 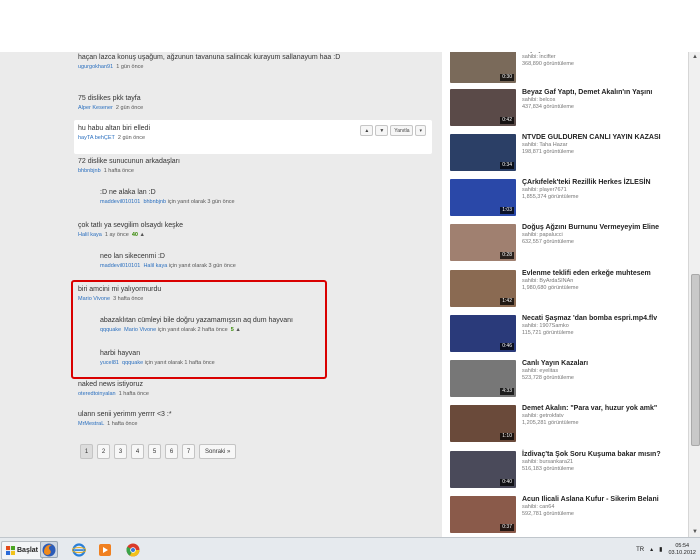 I want to click on video-thumbnail: 1:42, so click(x=483, y=288).